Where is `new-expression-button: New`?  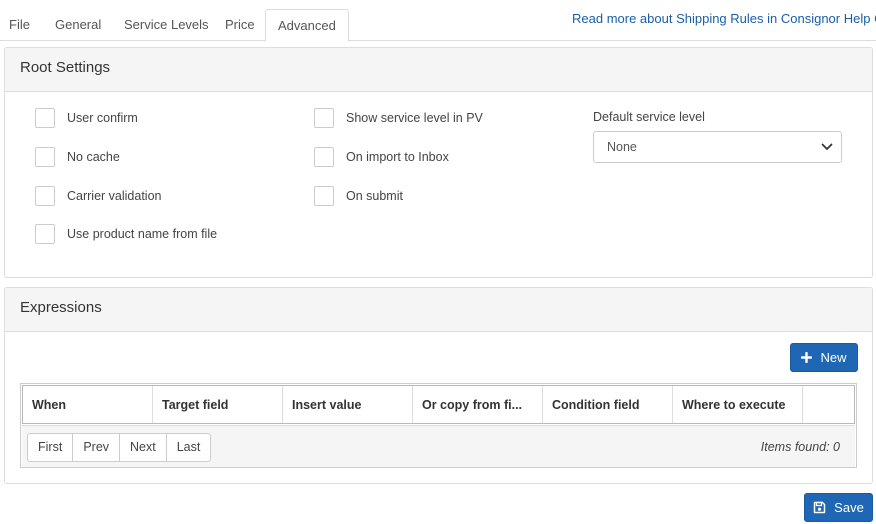
new-expression-button: New is located at coordinates (824, 357).